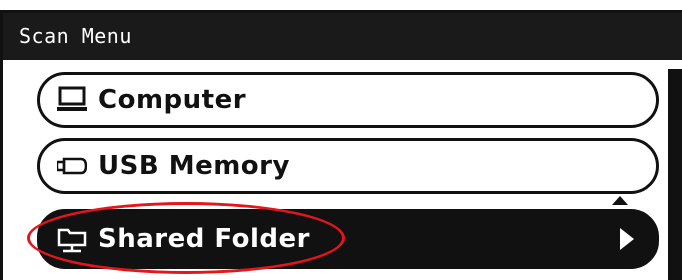 The height and width of the screenshot is (280, 682). Describe the element at coordinates (194, 166) in the screenshot. I see `menu-item-label: USB Memory` at that location.